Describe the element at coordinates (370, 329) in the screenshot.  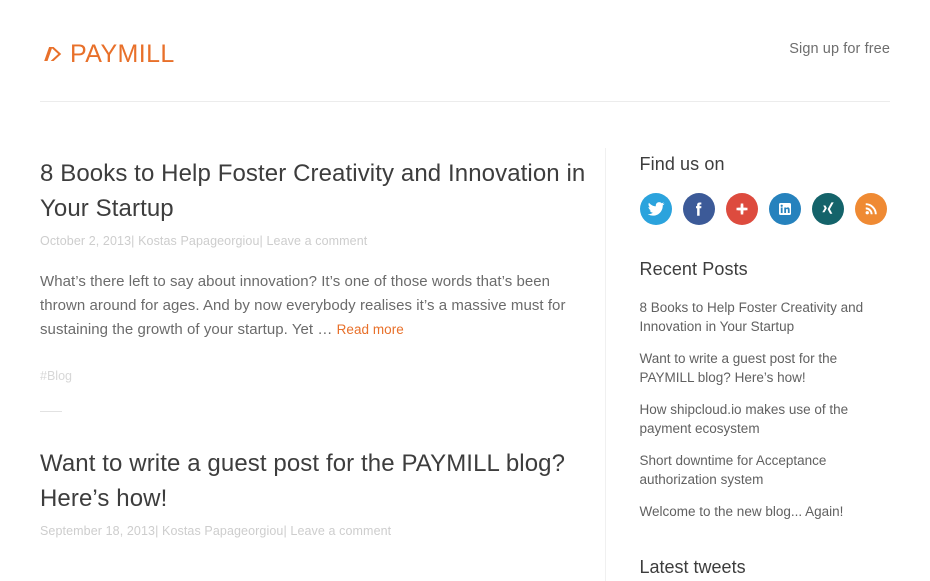
I see `read-more-link: Read more` at that location.